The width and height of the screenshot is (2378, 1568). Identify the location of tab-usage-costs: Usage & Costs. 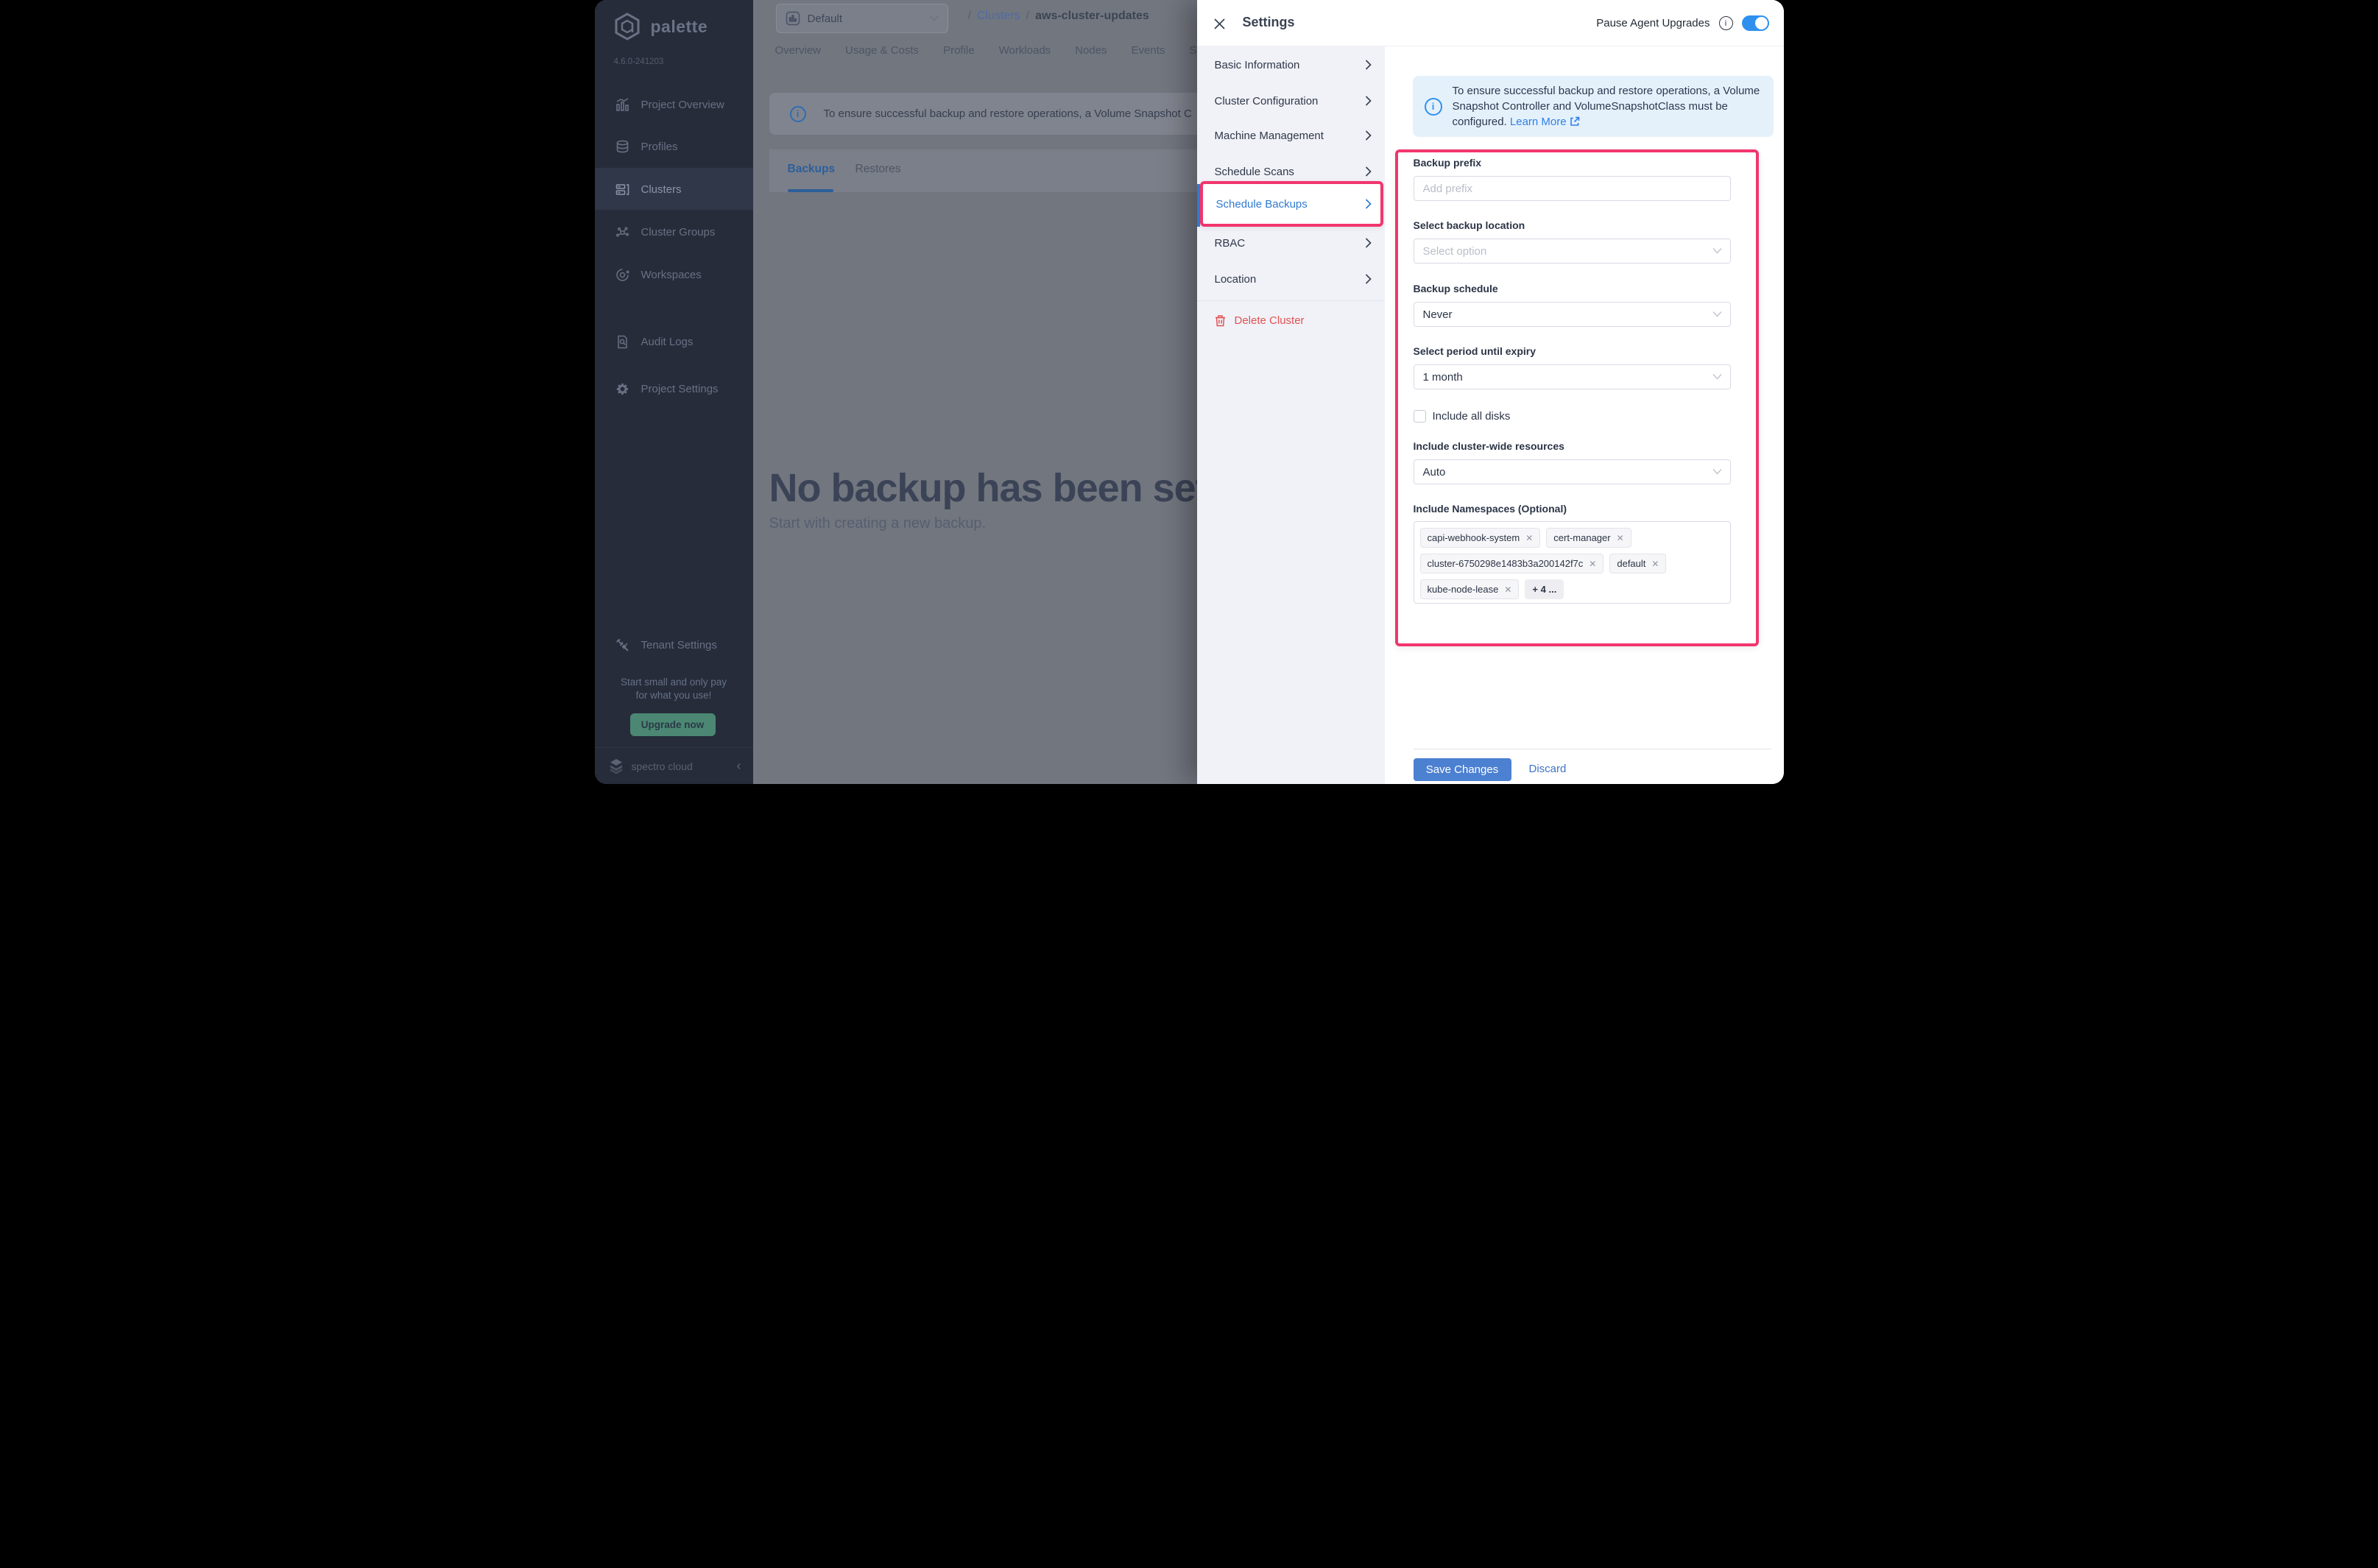
(882, 50).